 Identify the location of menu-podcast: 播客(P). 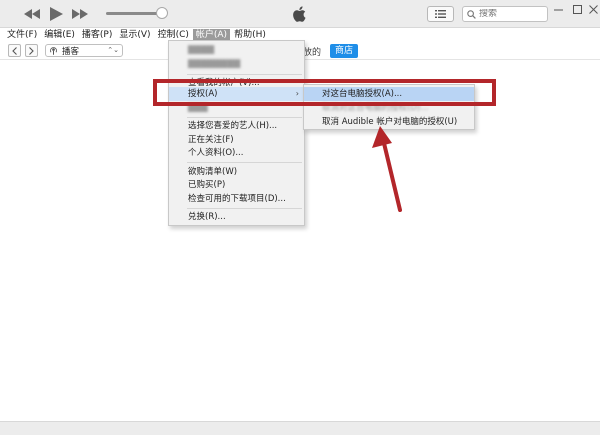
(97, 35).